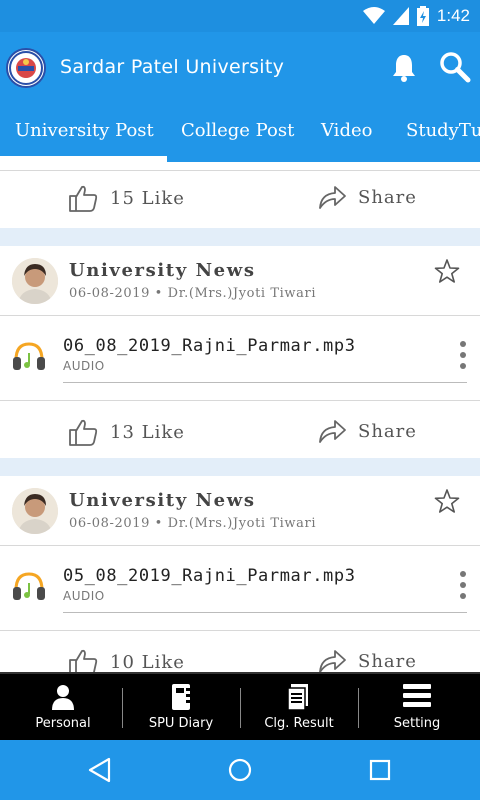 The height and width of the screenshot is (800, 480). What do you see at coordinates (417, 695) in the screenshot?
I see `menu-icon` at bounding box center [417, 695].